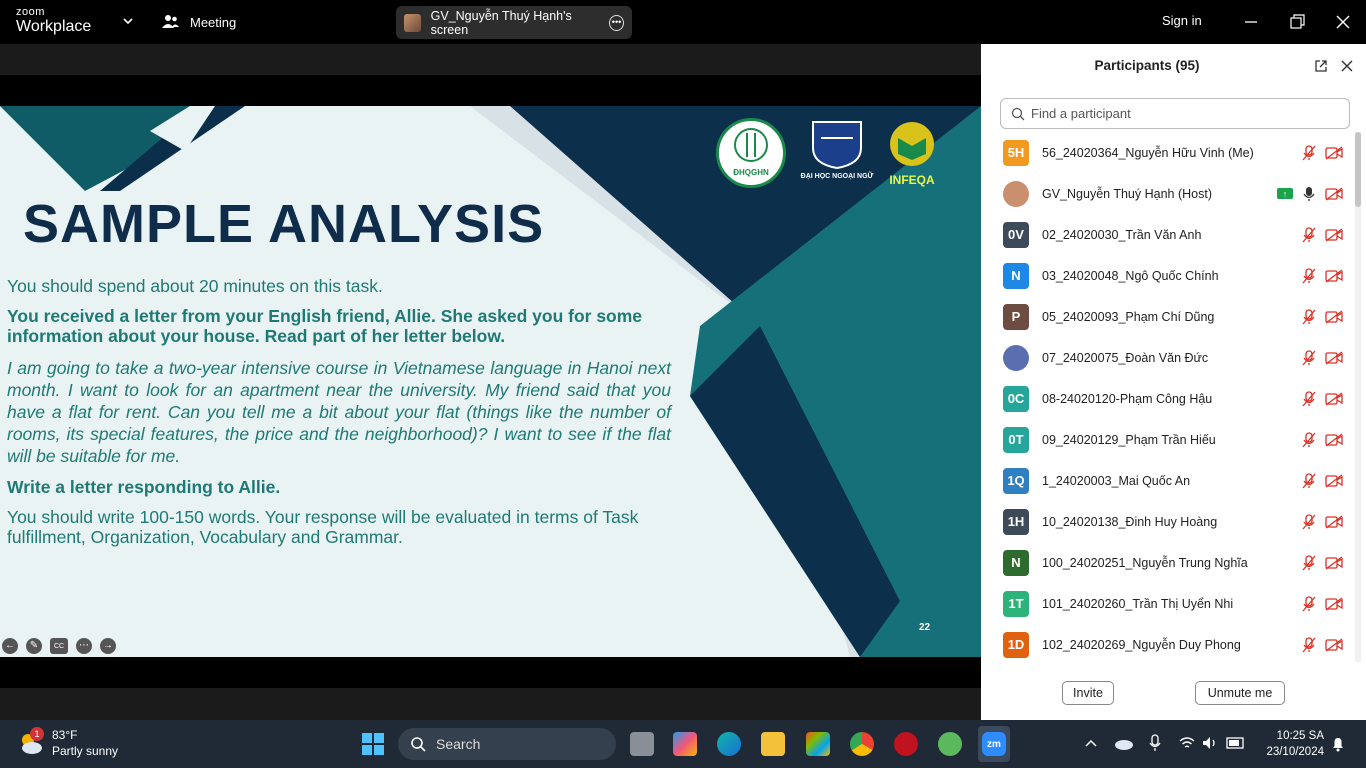 The width and height of the screenshot is (1366, 768). What do you see at coordinates (1297, 22) in the screenshot?
I see `restore-icon` at bounding box center [1297, 22].